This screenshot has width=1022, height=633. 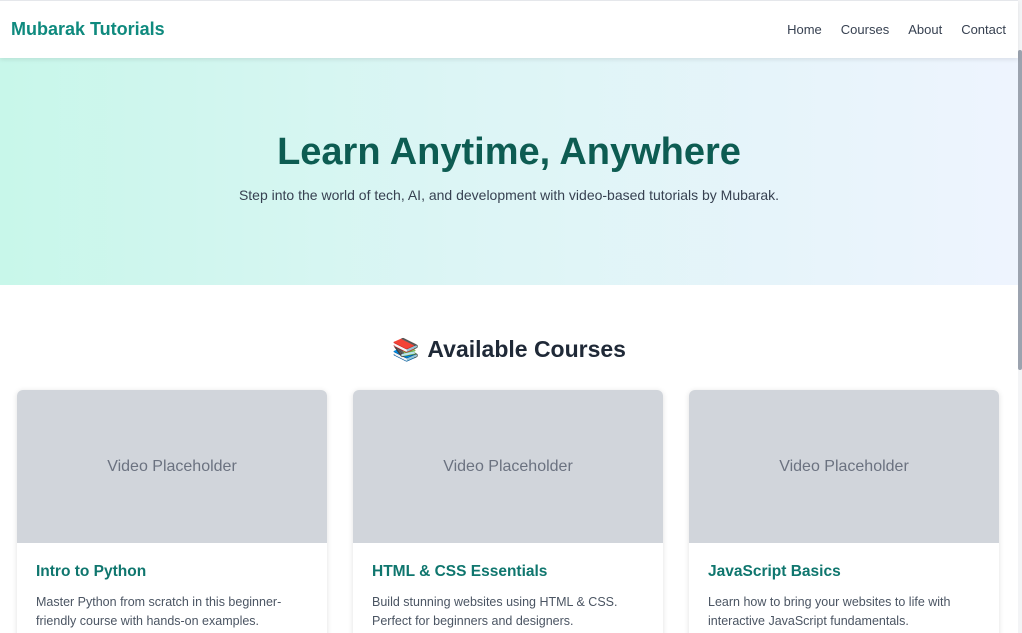 I want to click on course-title: Intro to Python, so click(x=172, y=572).